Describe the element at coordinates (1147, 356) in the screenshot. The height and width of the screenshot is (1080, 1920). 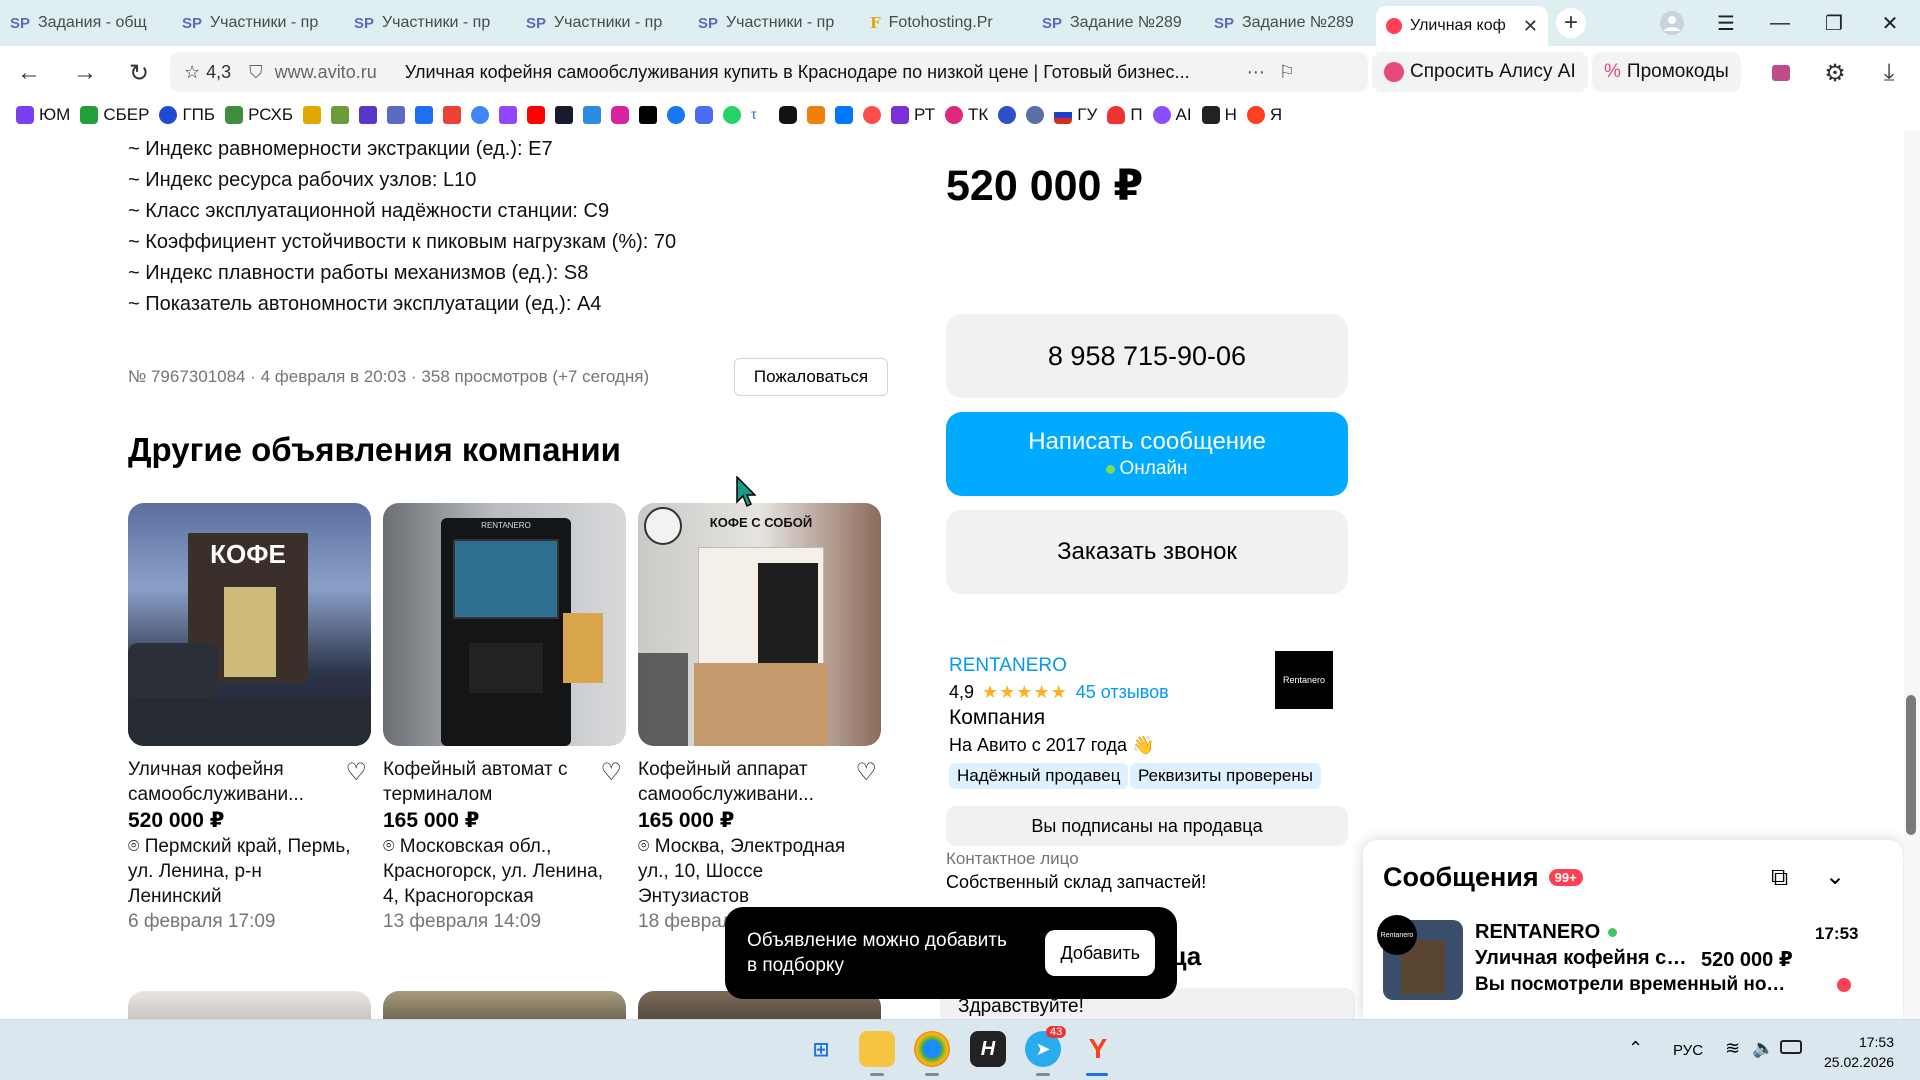
I see `phone-button: 8 958 715-90-06` at that location.